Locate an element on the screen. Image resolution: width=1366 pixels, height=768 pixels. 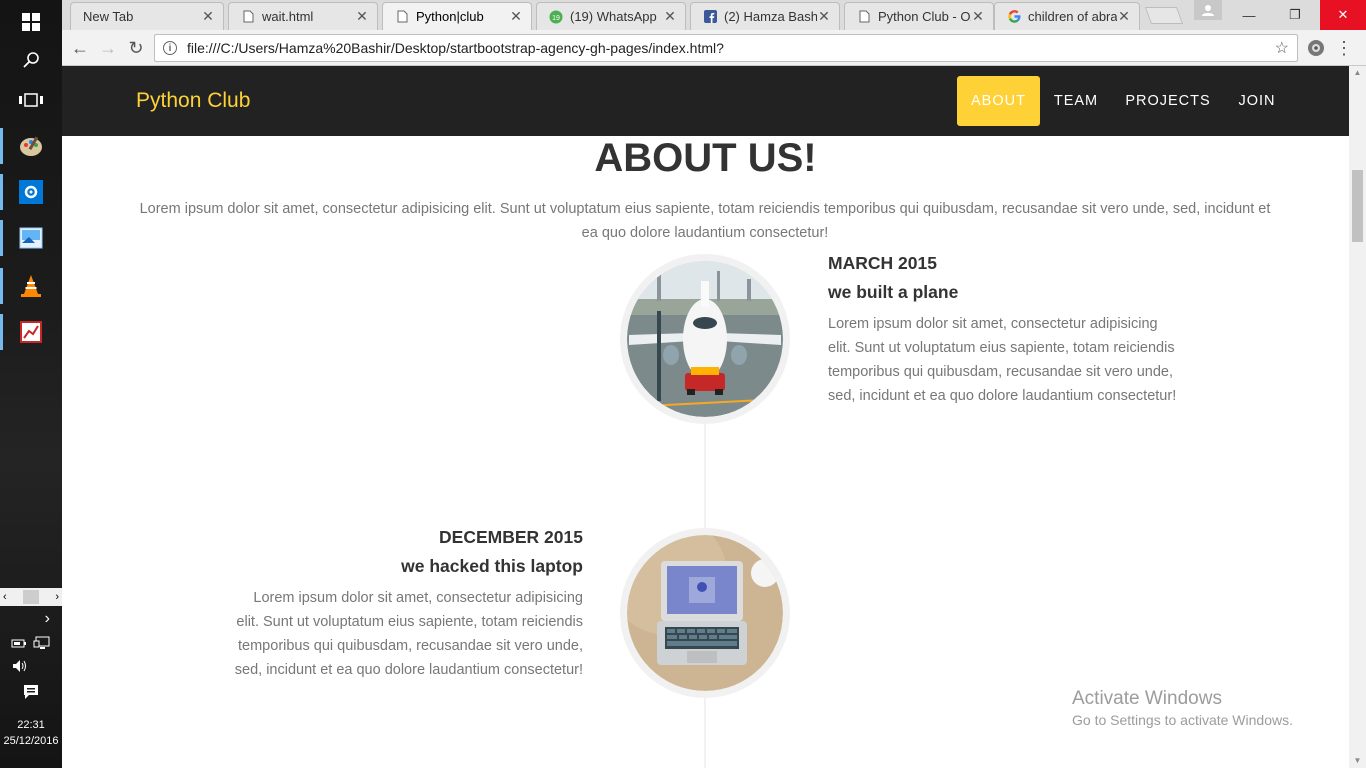
timeline-subheading-1: we built a plane is located at coordinates (893, 292).